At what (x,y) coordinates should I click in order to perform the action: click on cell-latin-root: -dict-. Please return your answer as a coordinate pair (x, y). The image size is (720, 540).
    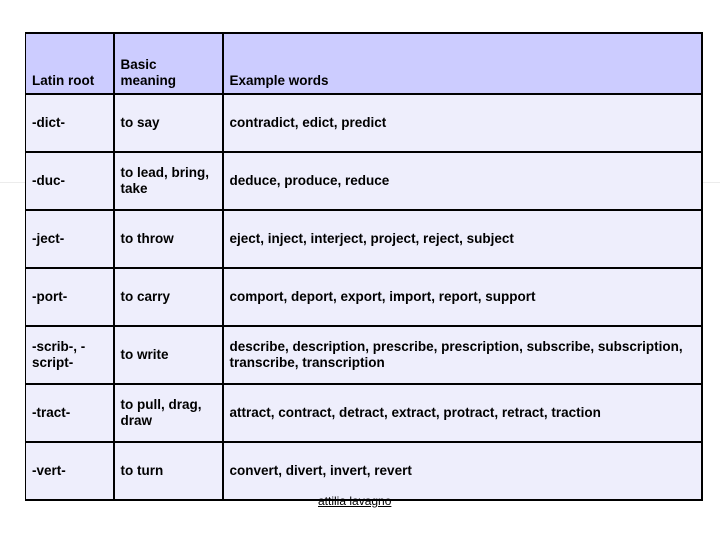
    Looking at the image, I should click on (70, 123).